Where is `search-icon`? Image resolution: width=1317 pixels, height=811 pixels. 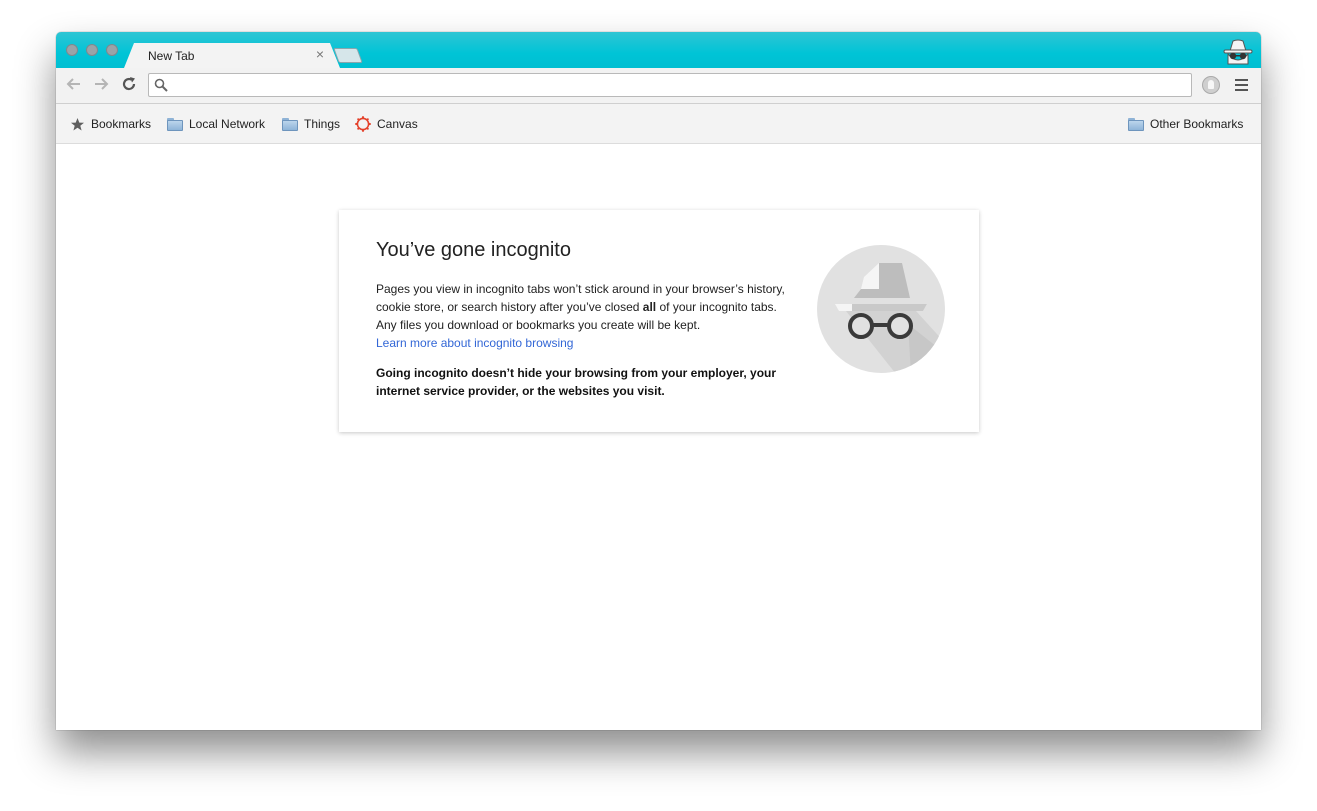 search-icon is located at coordinates (161, 85).